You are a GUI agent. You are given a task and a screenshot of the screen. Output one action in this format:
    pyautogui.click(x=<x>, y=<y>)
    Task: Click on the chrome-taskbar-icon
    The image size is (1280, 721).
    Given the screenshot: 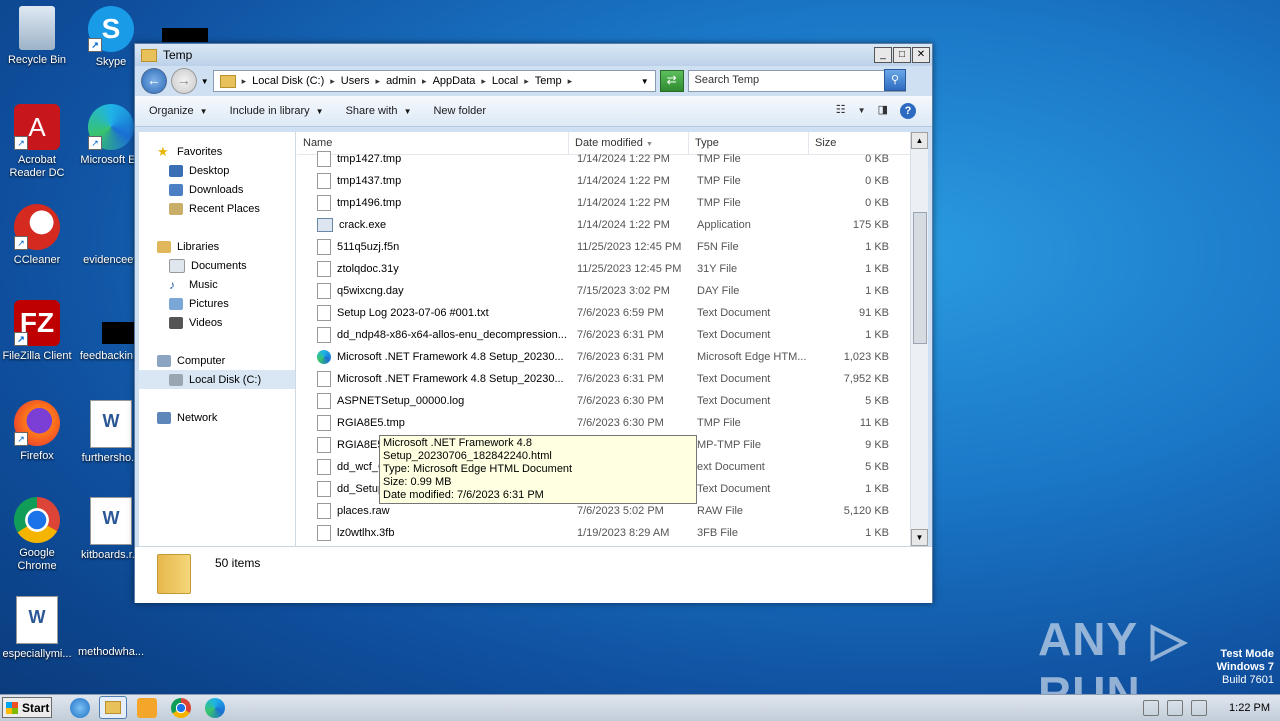 What is the action you would take?
    pyautogui.click(x=181, y=708)
    